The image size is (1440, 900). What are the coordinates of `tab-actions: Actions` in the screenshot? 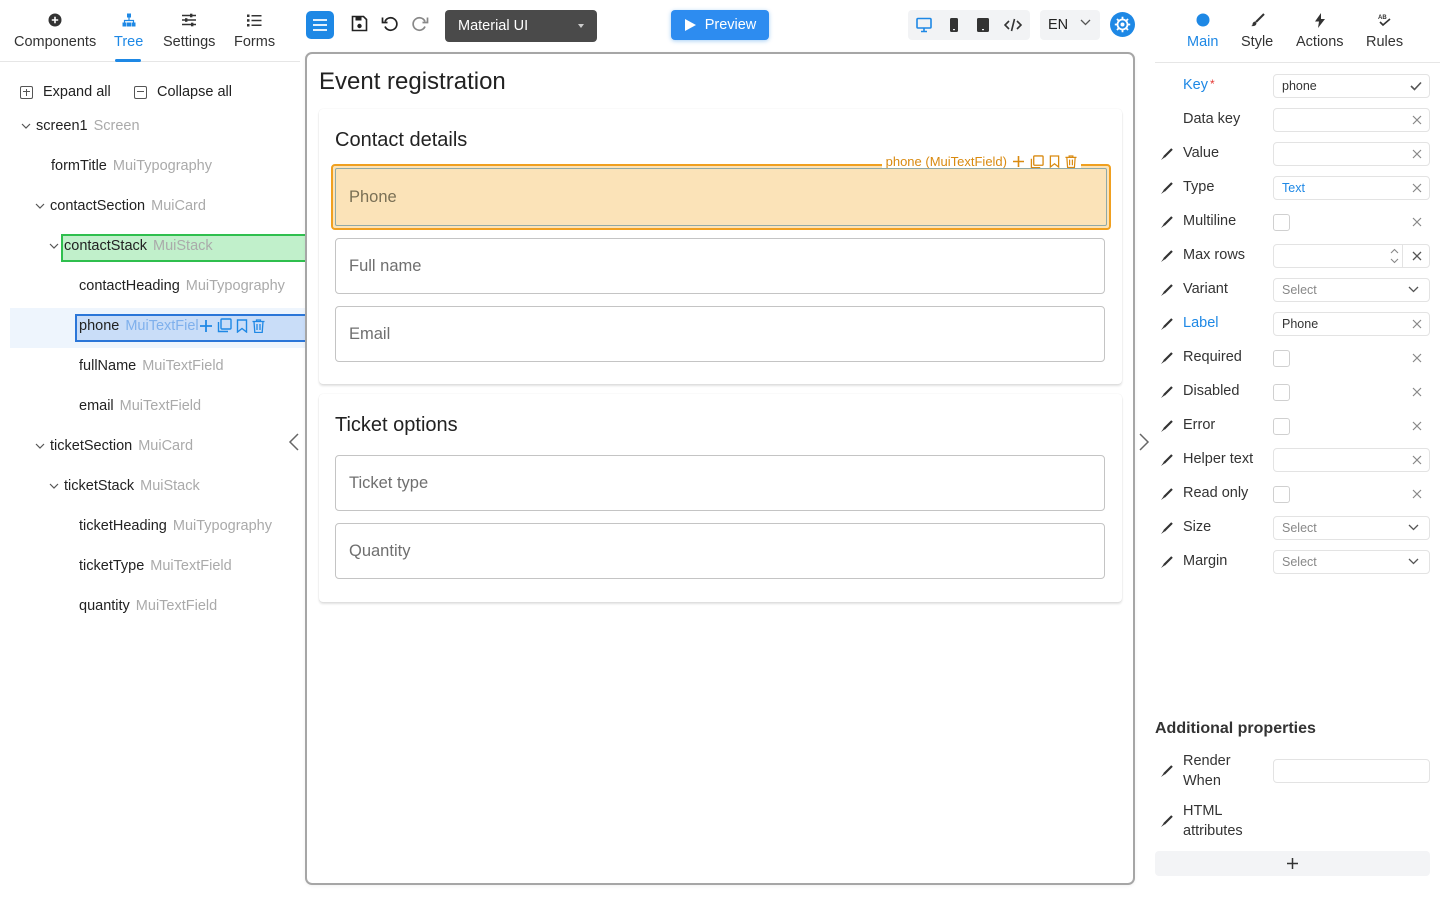 It's located at (1320, 30).